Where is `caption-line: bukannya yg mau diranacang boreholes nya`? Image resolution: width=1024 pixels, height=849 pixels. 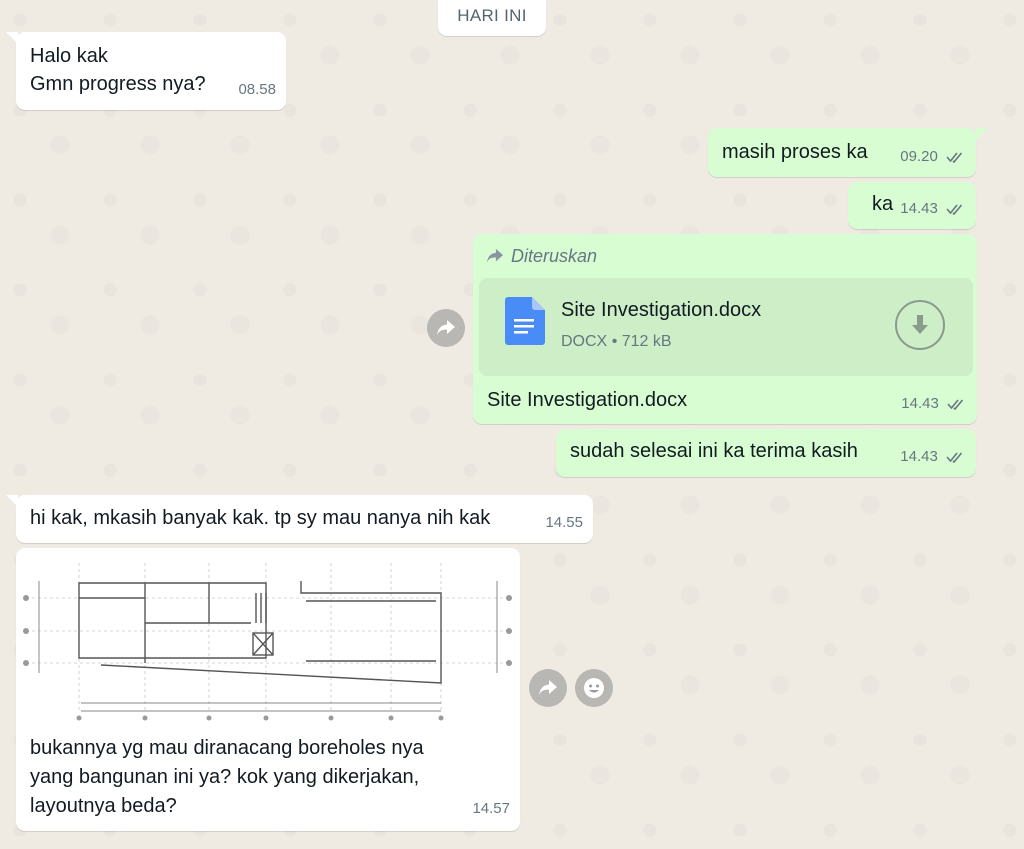 caption-line: bukannya yg mau diranacang boreholes nya is located at coordinates (227, 748).